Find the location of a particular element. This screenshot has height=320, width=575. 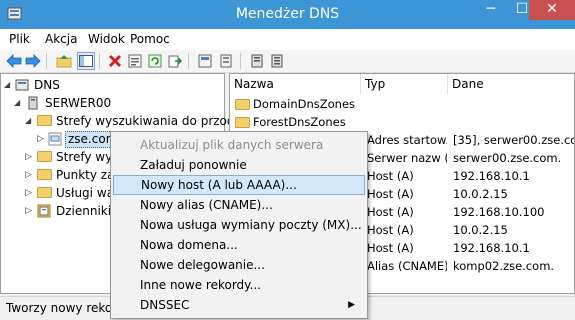

list-cell-data: 192.168.10.100 is located at coordinates (499, 212).